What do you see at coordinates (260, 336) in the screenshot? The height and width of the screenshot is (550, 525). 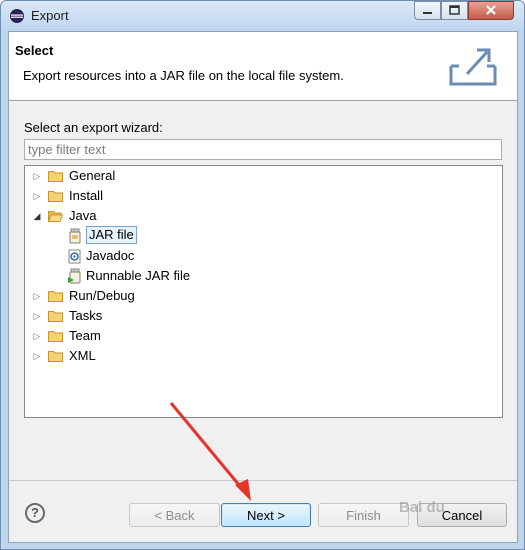 I see `tree-item-team: ▷ Team` at bounding box center [260, 336].